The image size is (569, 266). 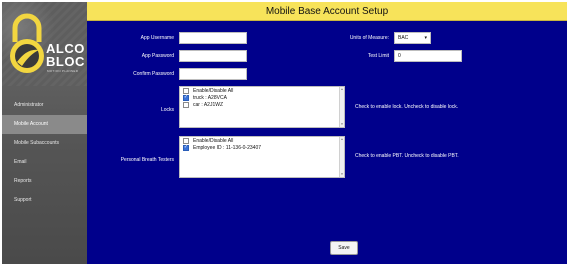 I want to click on list-item: ✓ Employee ID : 11-136-0-23407, so click(x=262, y=147).